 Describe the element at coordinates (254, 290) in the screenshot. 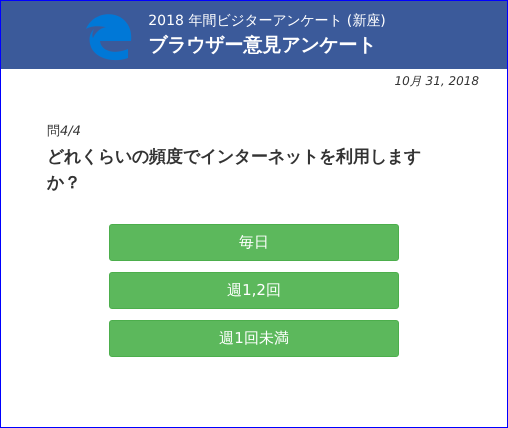

I see `answer-button: 週1,2回` at that location.